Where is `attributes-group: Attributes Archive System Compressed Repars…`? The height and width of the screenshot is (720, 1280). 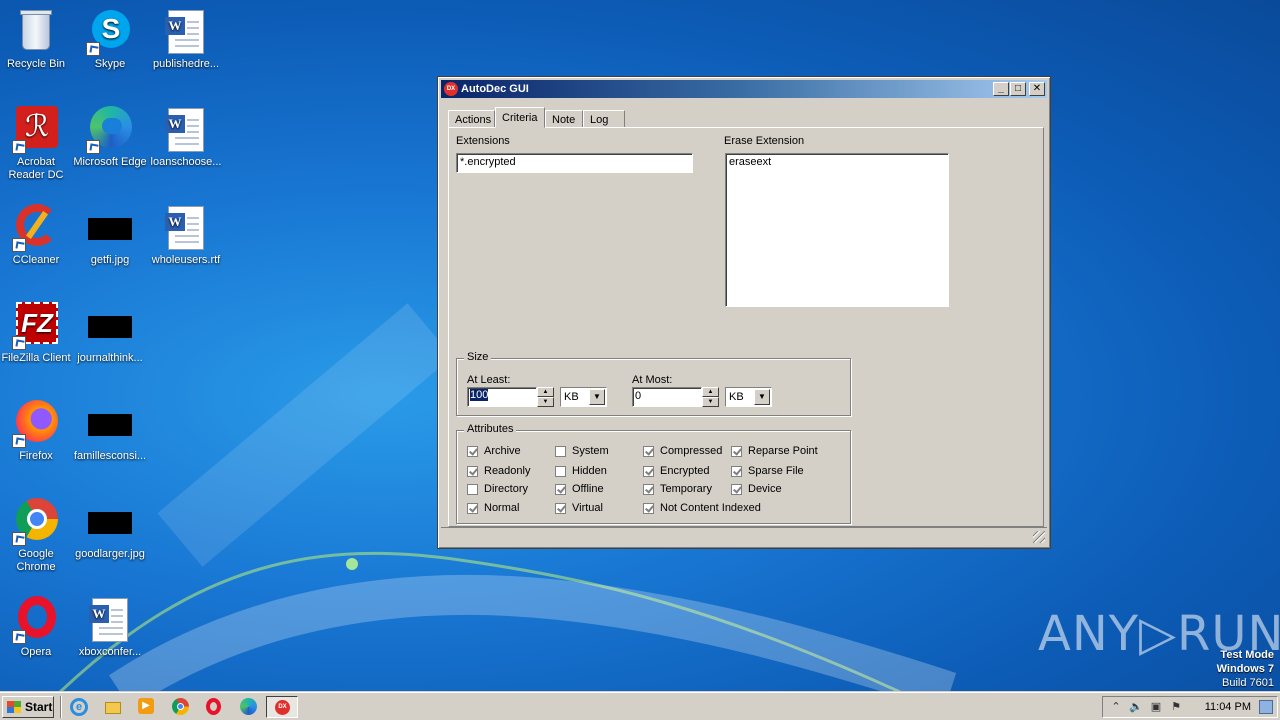
attributes-group: Attributes Archive System Compressed Repars… is located at coordinates (653, 473).